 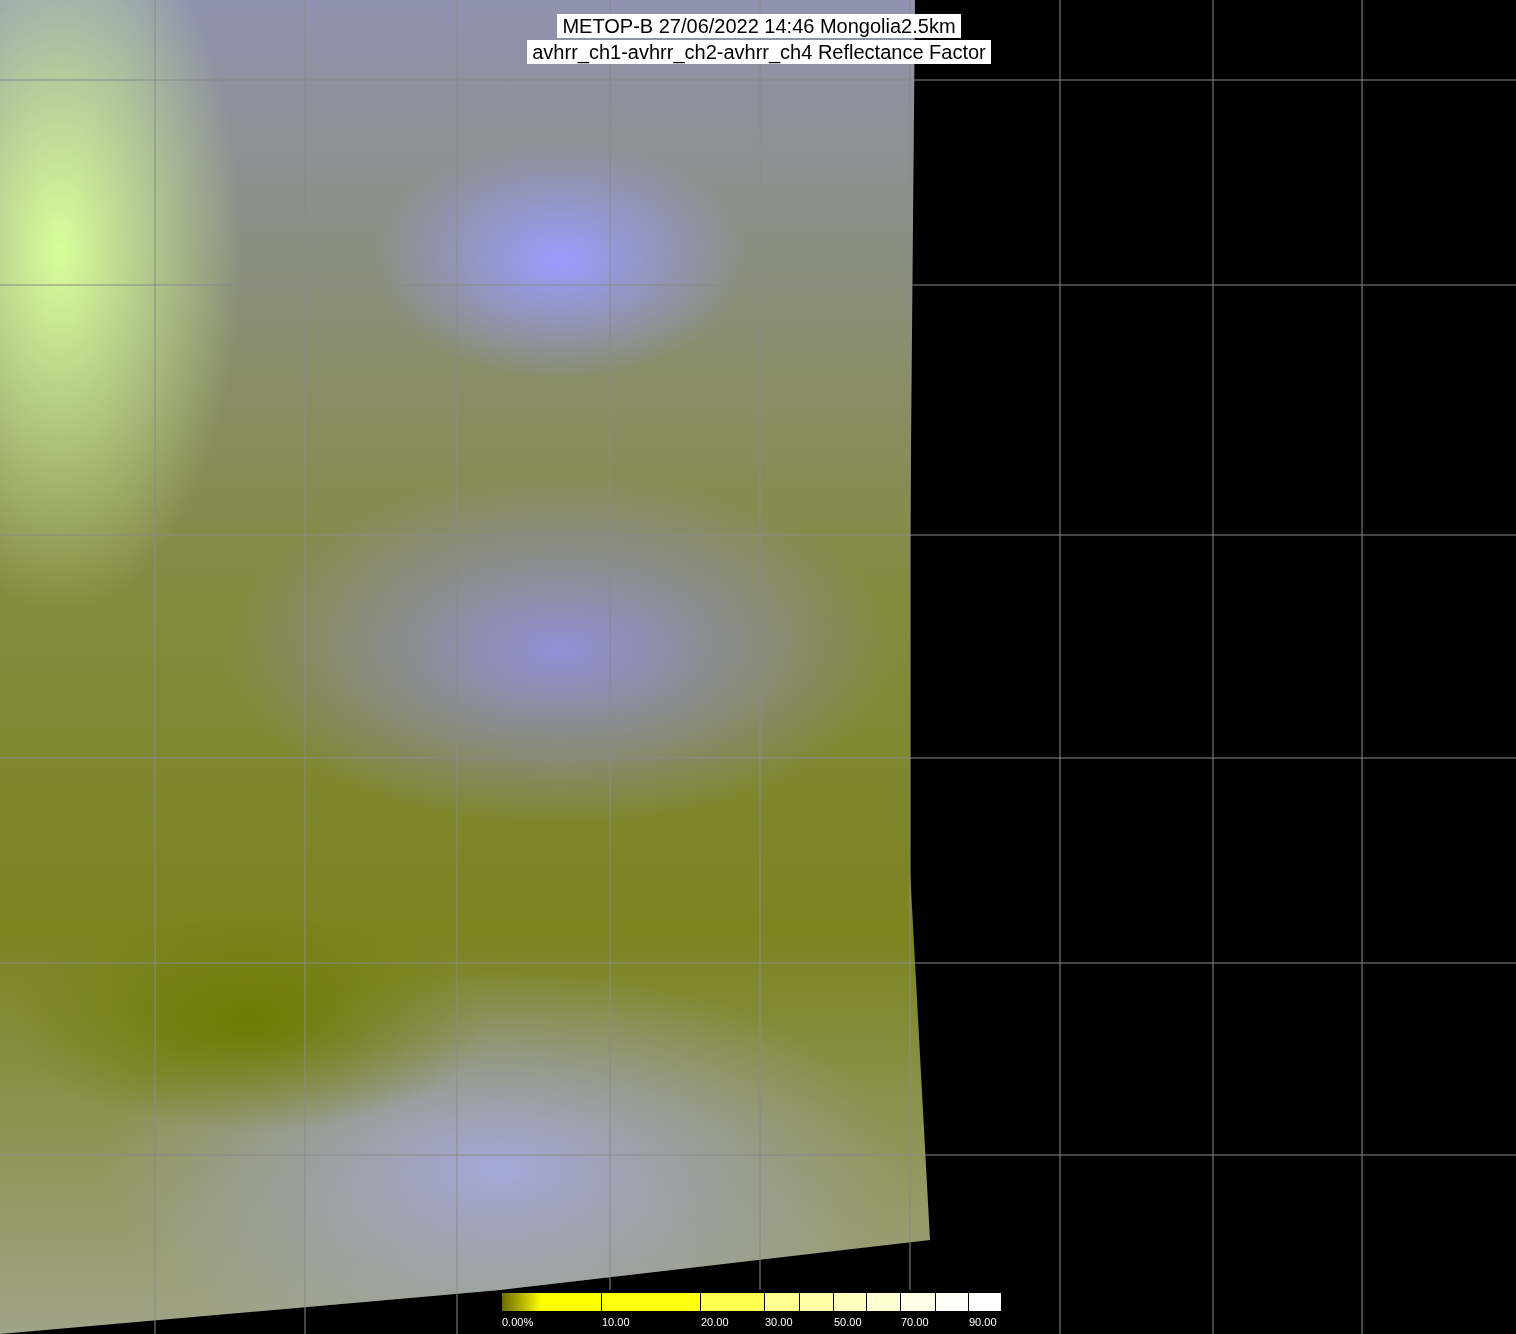 I want to click on map-title: METOP-B 27/06/2022 14:46 Mongolia2.5km, so click(x=759, y=26).